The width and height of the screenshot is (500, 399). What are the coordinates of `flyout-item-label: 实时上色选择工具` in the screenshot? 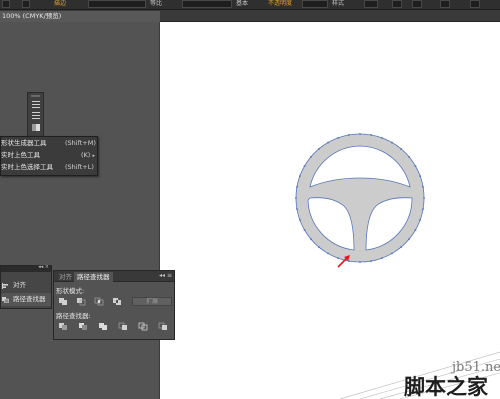 It's located at (27, 167).